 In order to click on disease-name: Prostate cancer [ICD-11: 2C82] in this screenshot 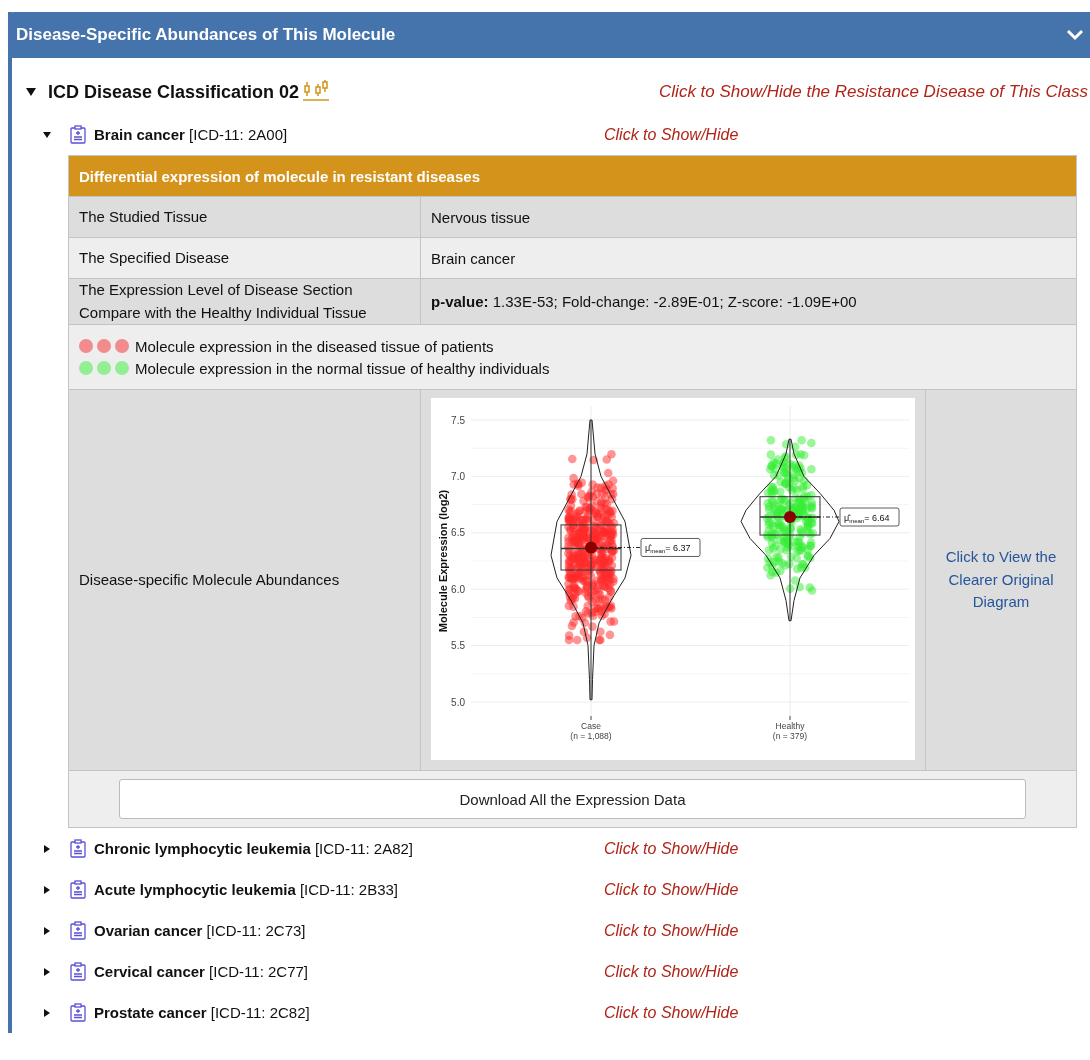, I will do `click(202, 1012)`.